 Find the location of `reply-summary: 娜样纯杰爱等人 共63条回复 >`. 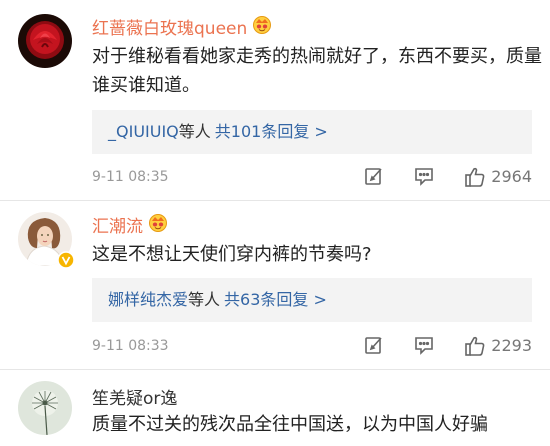

reply-summary: 娜样纯杰爱等人 共63条回复 > is located at coordinates (312, 300).